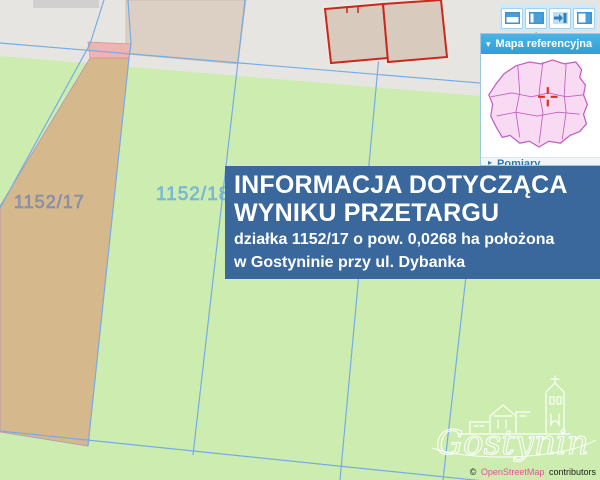 Image resolution: width=600 pixels, height=480 pixels. I want to click on parcel-label-1152-18: 1152/18, so click(193, 195).